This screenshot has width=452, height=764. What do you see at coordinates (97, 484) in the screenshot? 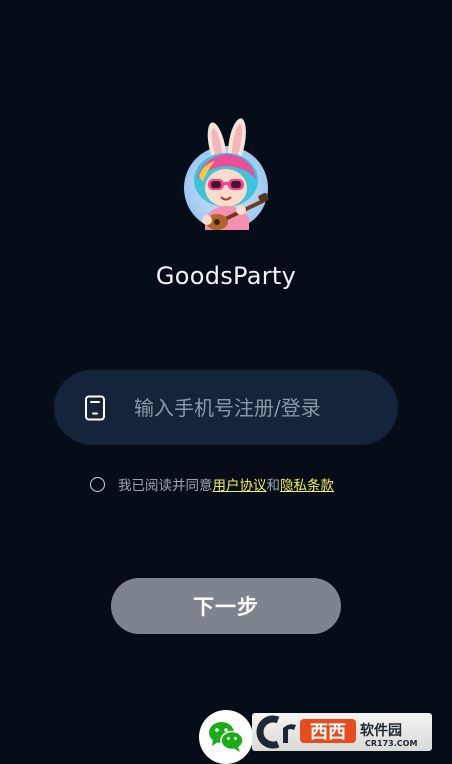
I see `agree-radio-icon` at bounding box center [97, 484].